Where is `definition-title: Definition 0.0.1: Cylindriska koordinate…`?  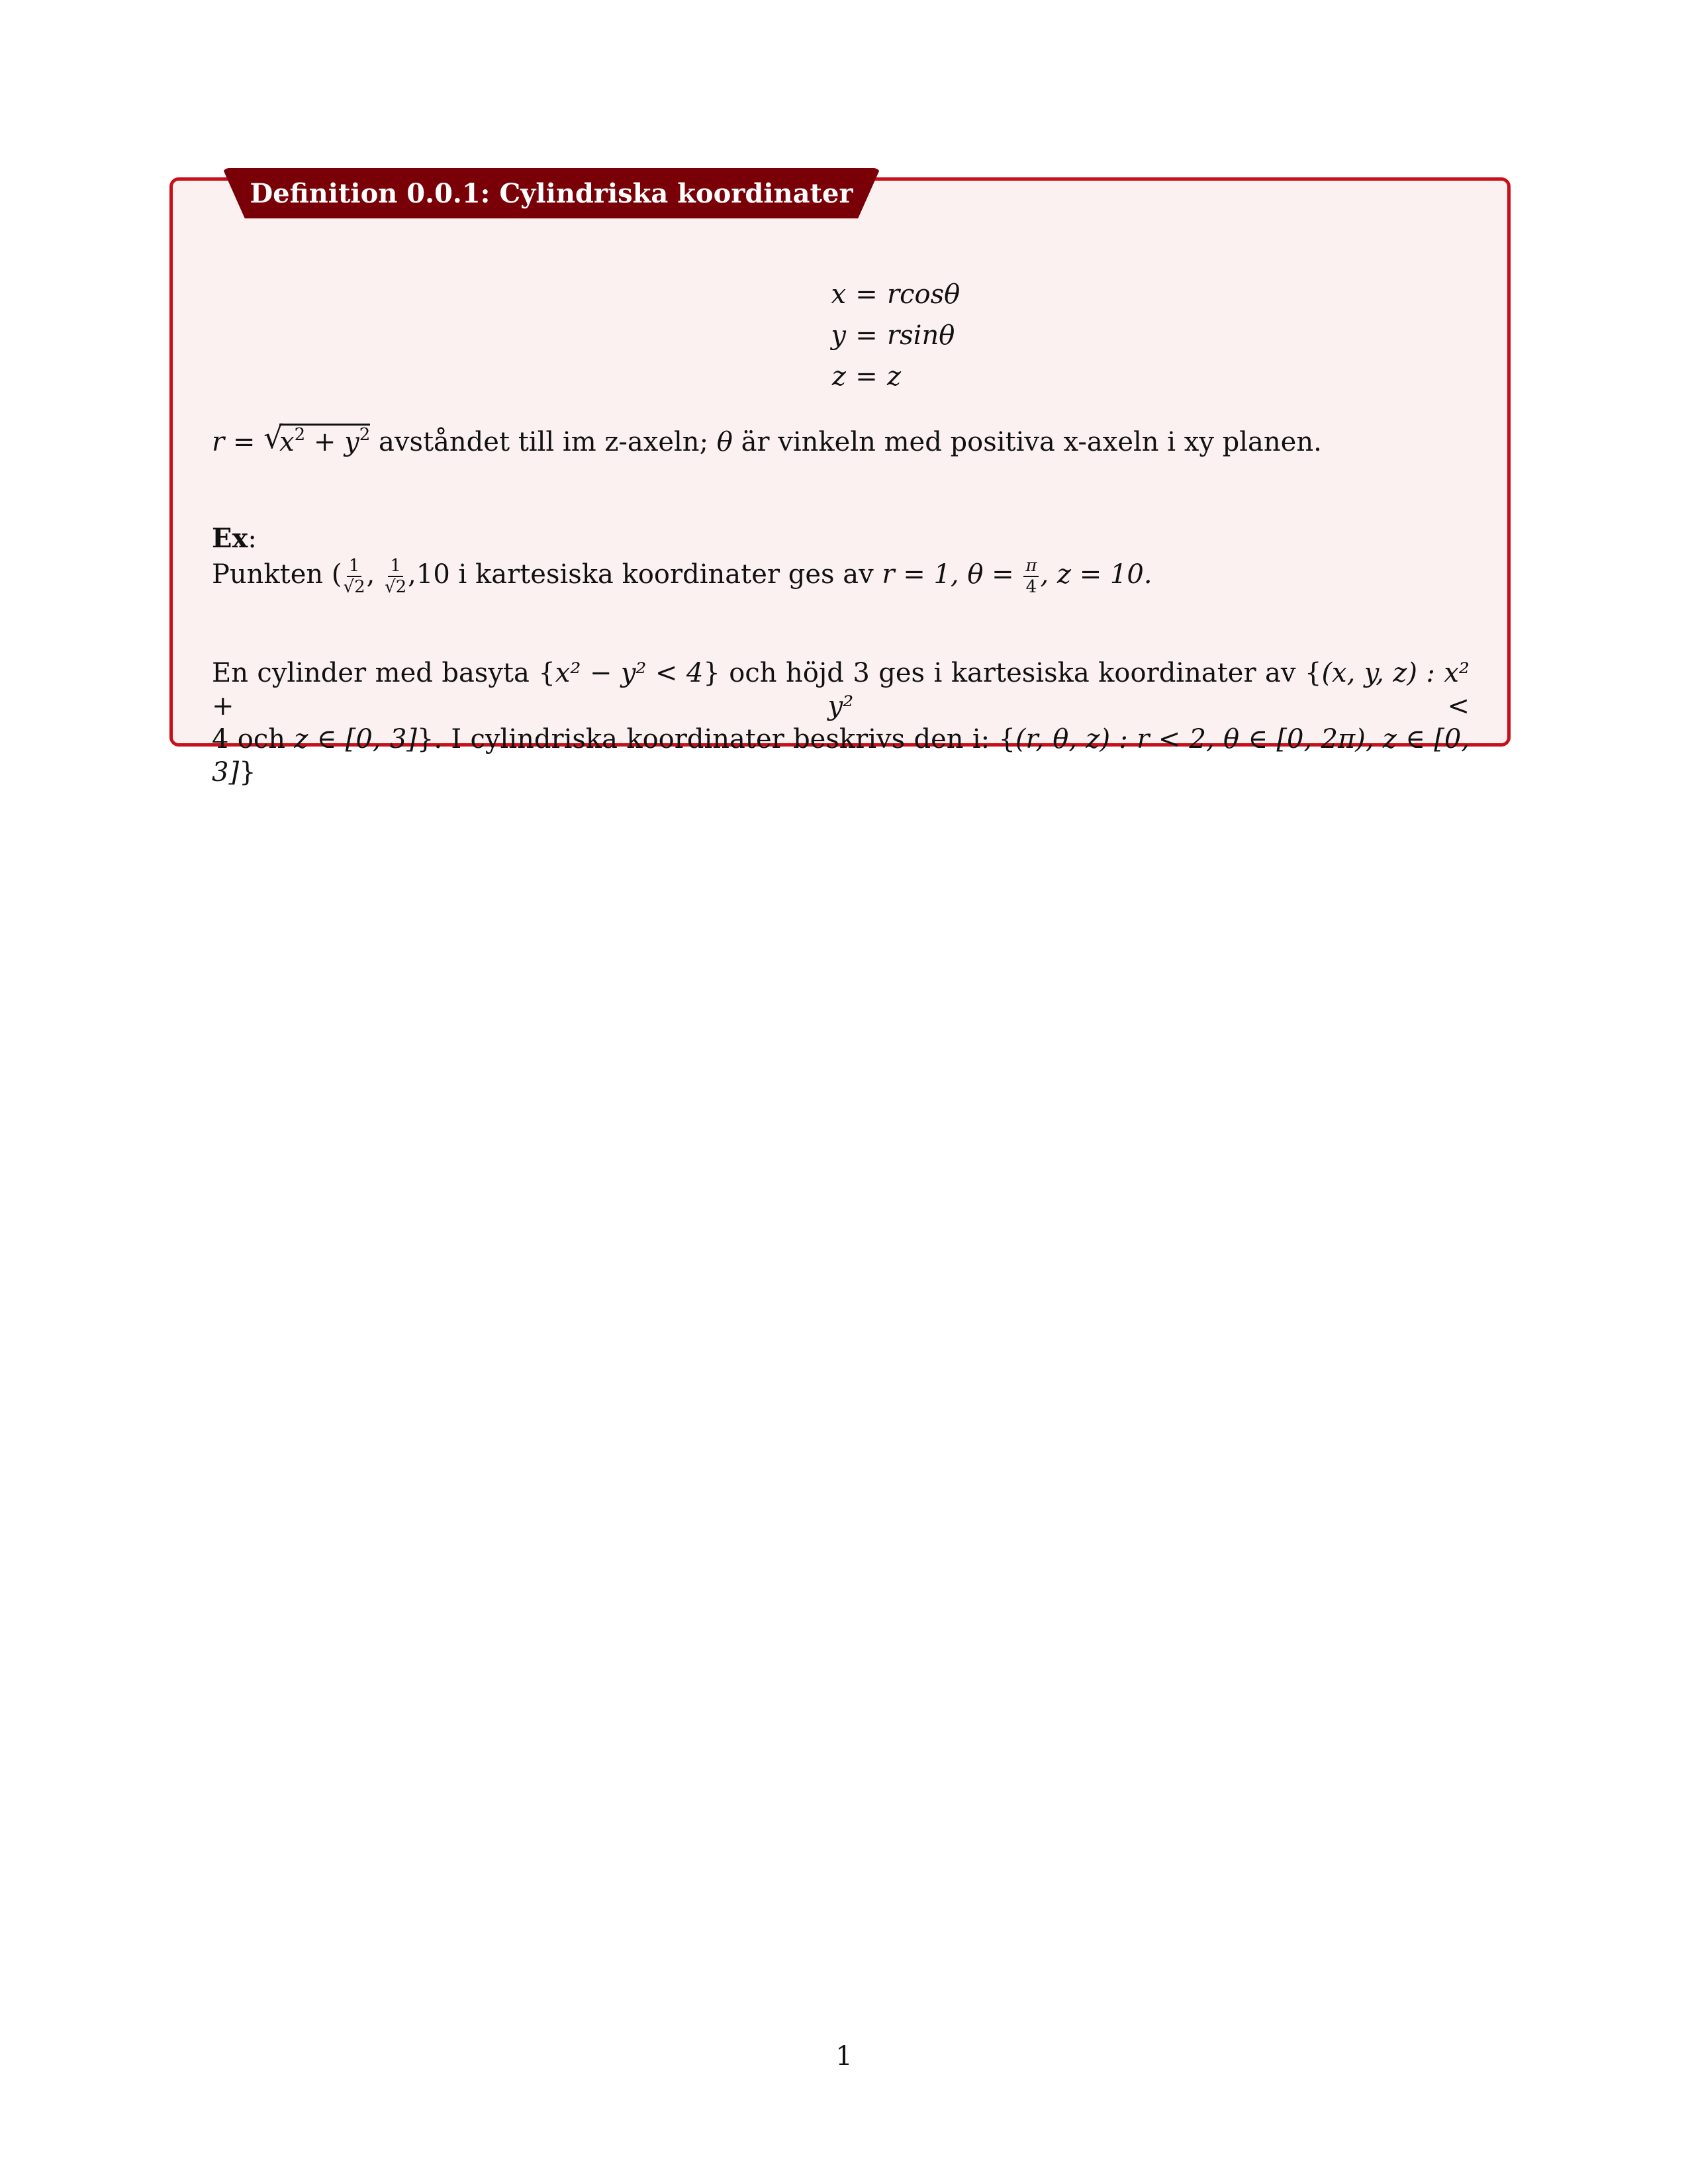
definition-title: Definition 0.0.1: Cylindriska koordinate… is located at coordinates (551, 193).